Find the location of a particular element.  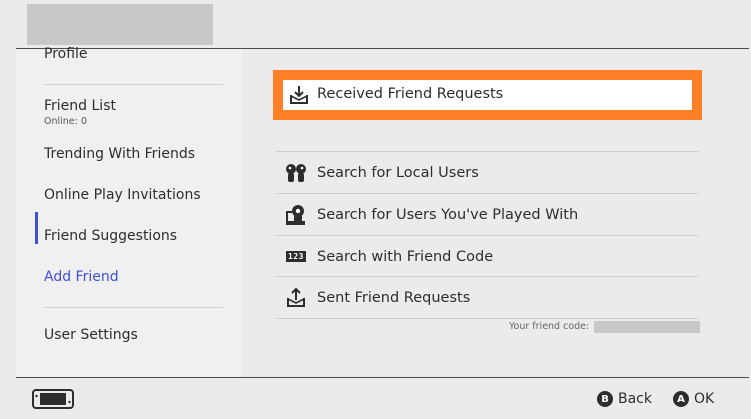

ok-label: OK is located at coordinates (704, 399).